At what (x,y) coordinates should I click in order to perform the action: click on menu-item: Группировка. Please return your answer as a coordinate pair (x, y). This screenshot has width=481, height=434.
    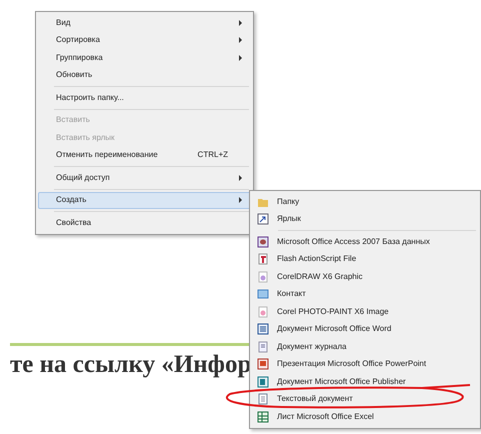
    Looking at the image, I should click on (144, 57).